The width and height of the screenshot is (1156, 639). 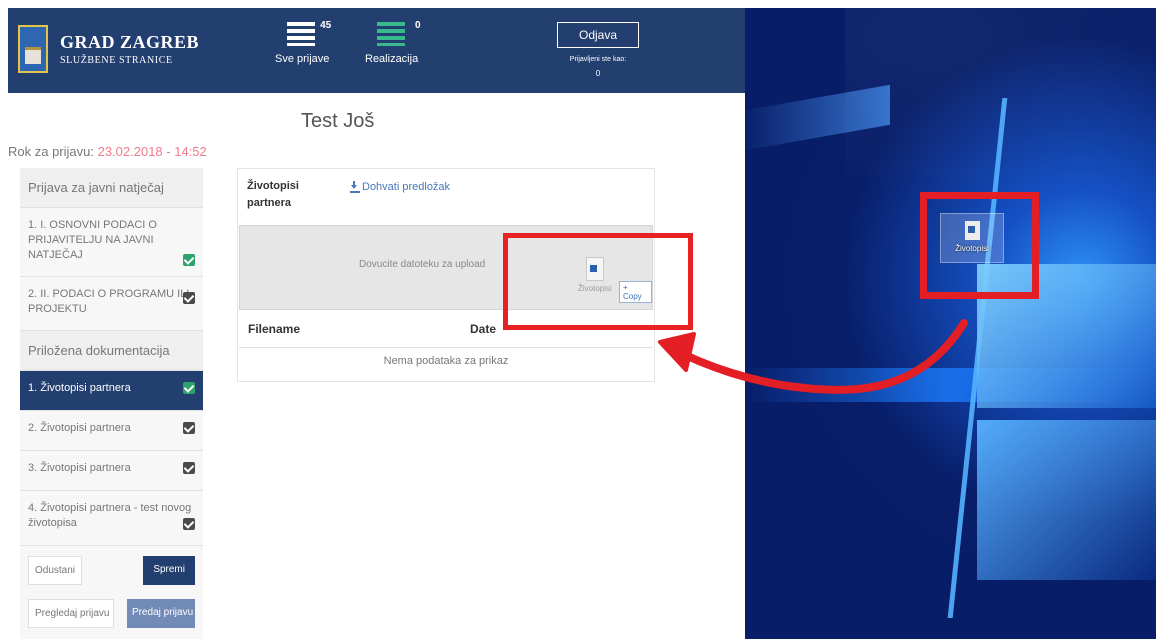 I want to click on nav-all-applications-label: Sve prijave, so click(x=302, y=59).